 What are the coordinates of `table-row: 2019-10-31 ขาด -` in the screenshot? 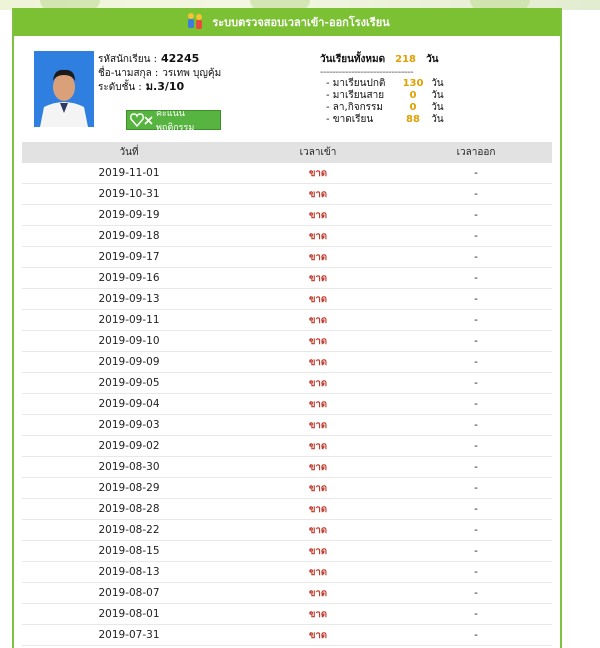 It's located at (287, 194).